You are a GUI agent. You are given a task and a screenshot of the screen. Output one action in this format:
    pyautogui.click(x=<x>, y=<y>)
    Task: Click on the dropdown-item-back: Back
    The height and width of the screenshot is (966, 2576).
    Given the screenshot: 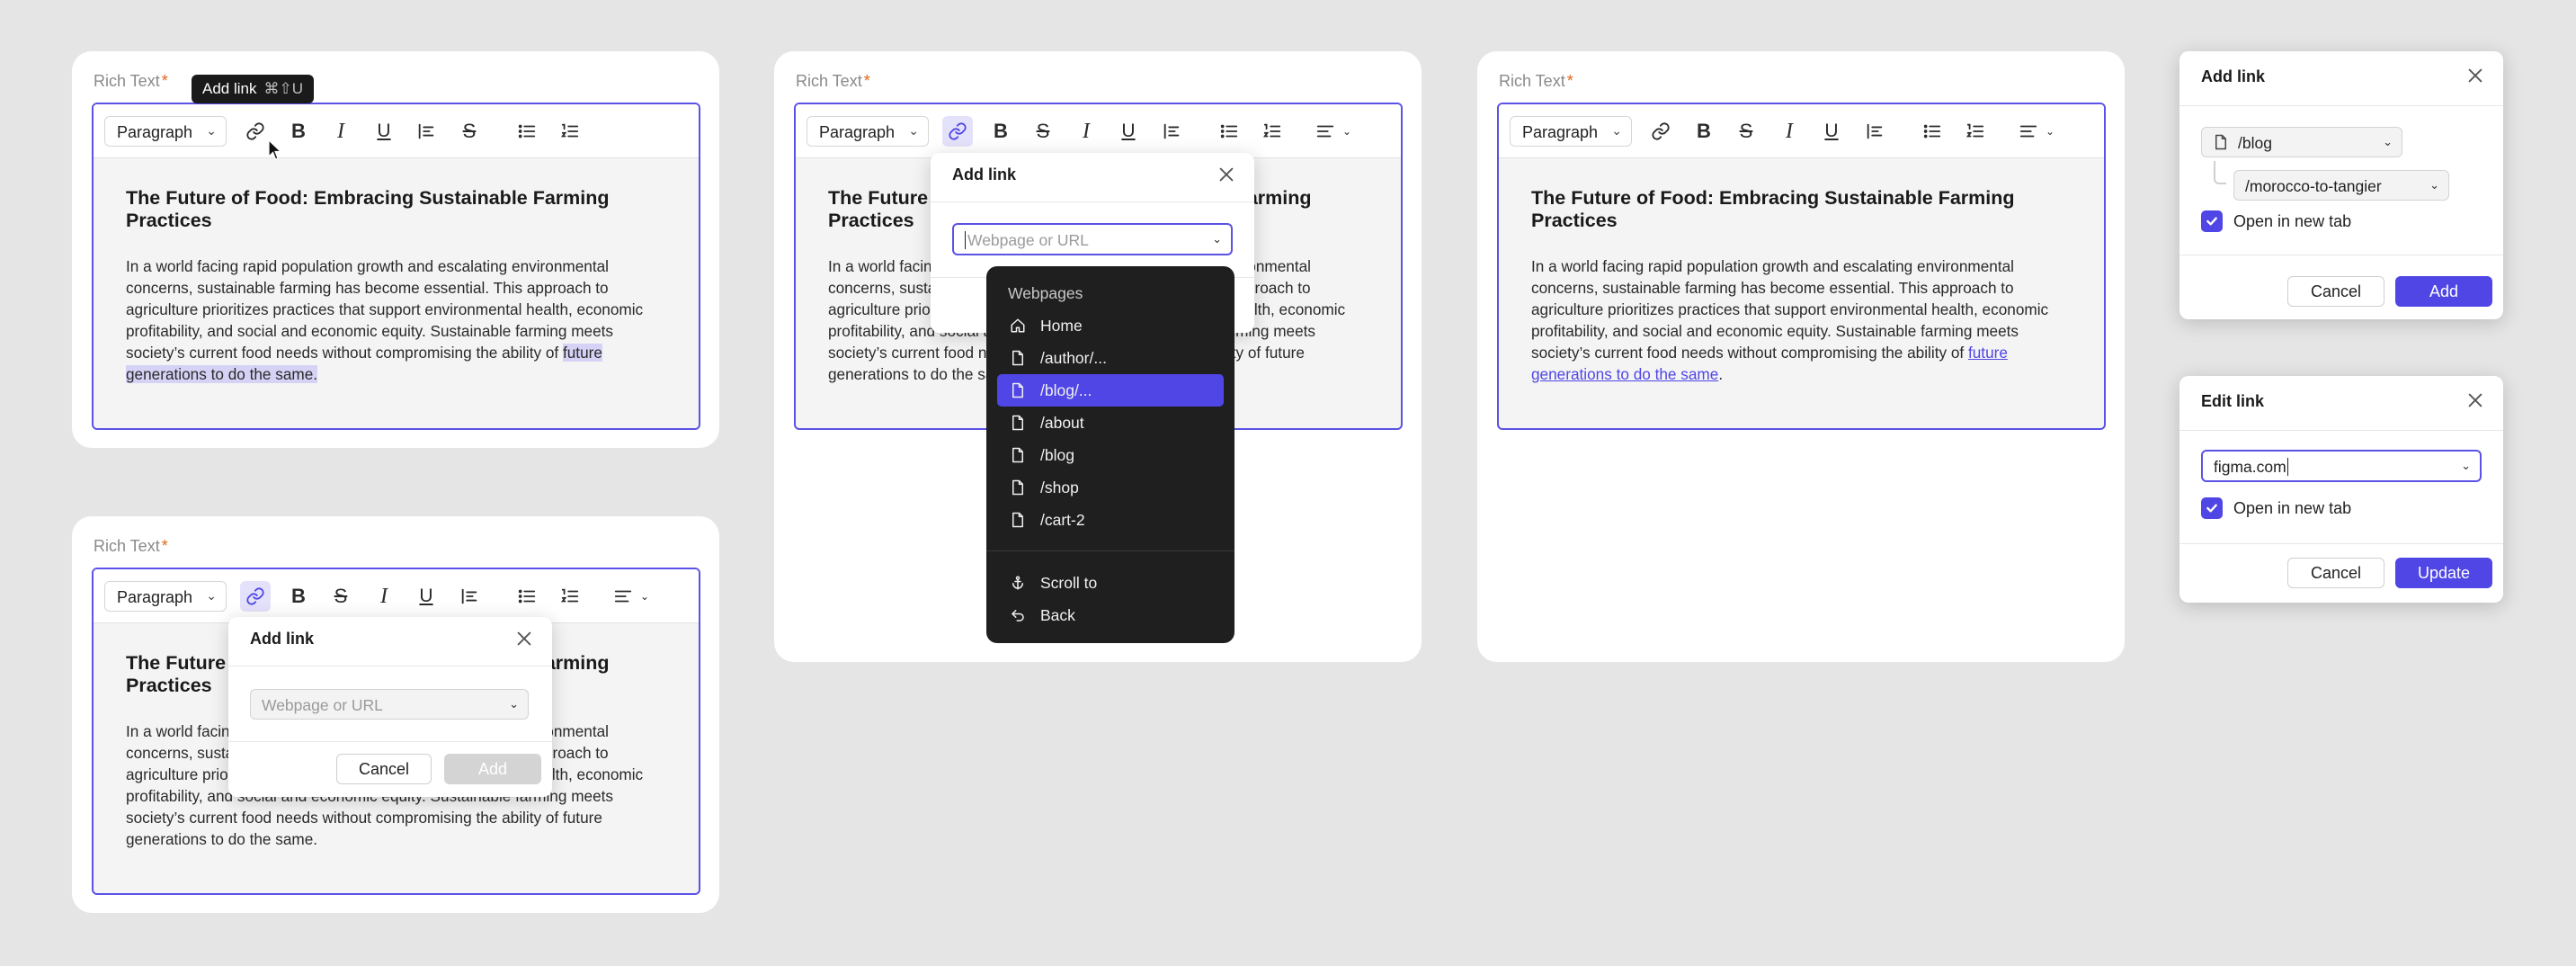 What is the action you would take?
    pyautogui.click(x=1111, y=615)
    